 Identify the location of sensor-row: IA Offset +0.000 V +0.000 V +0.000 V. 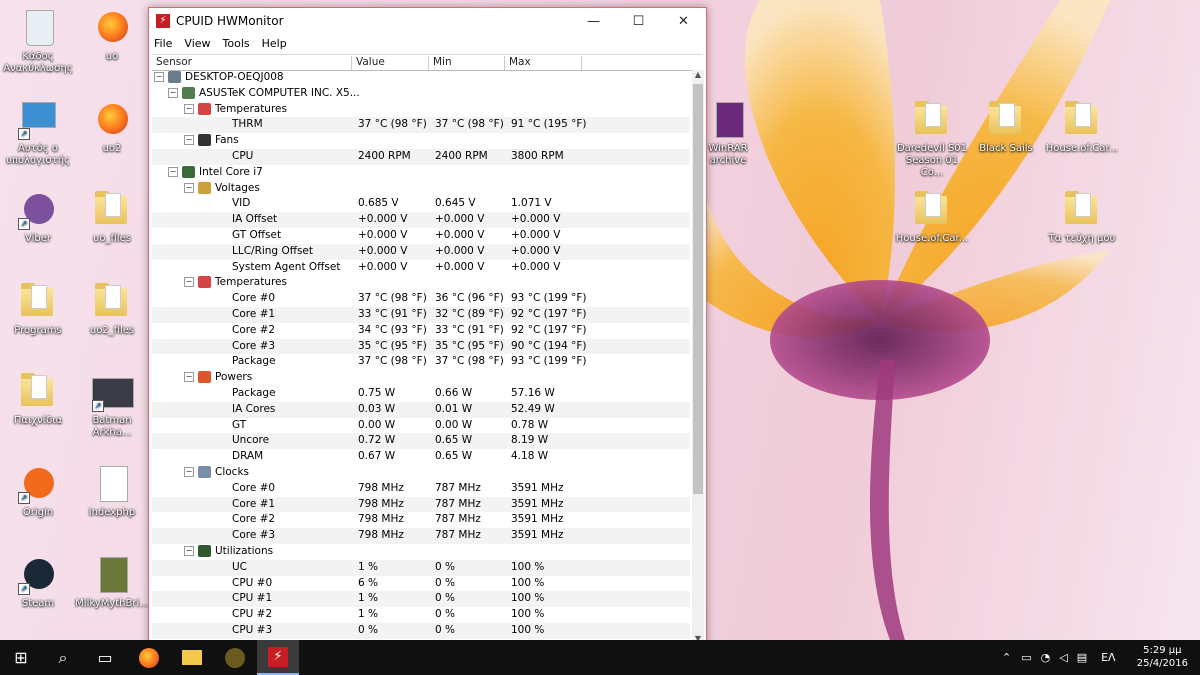
(421, 220).